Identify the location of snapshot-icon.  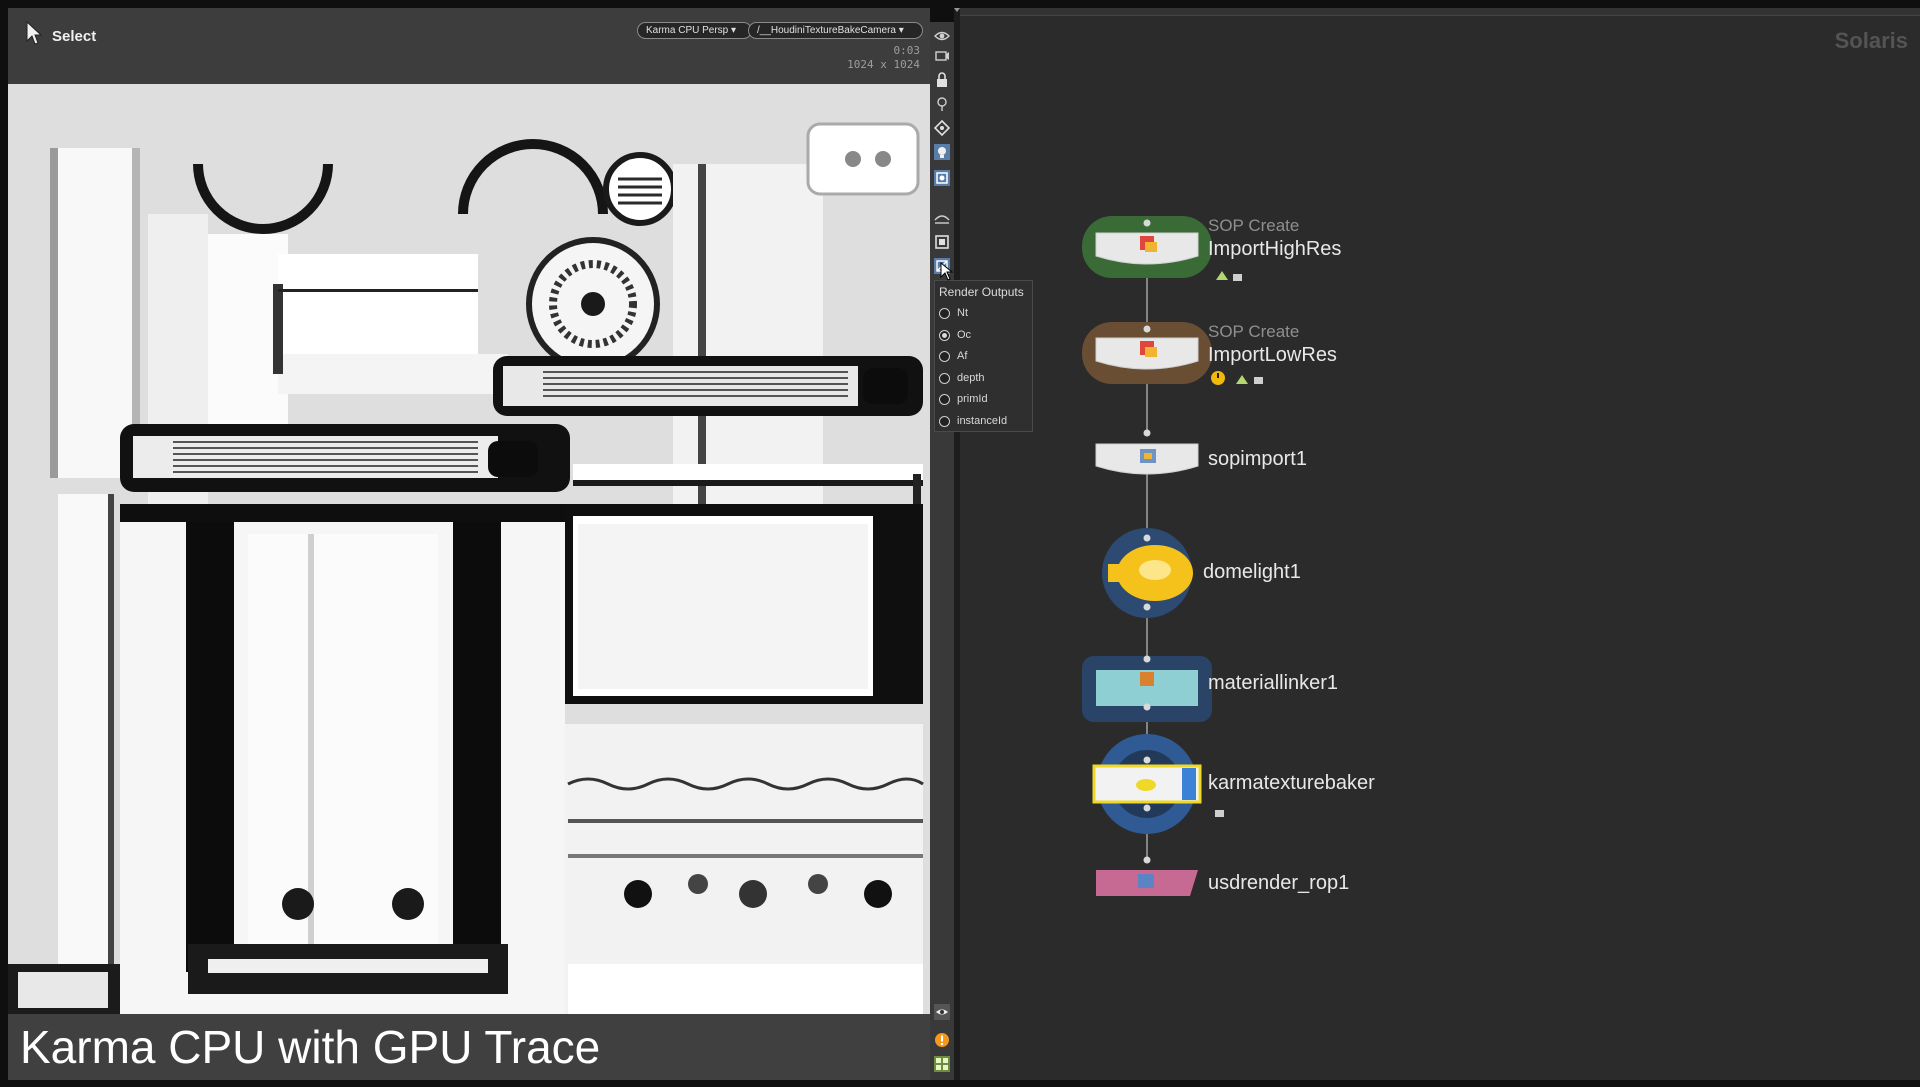
(942, 128).